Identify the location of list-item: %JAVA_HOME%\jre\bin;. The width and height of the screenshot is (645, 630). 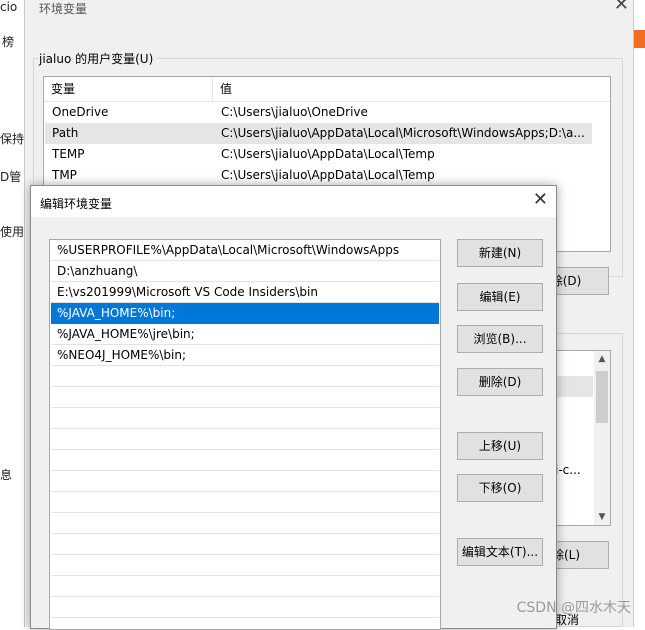
(245, 334).